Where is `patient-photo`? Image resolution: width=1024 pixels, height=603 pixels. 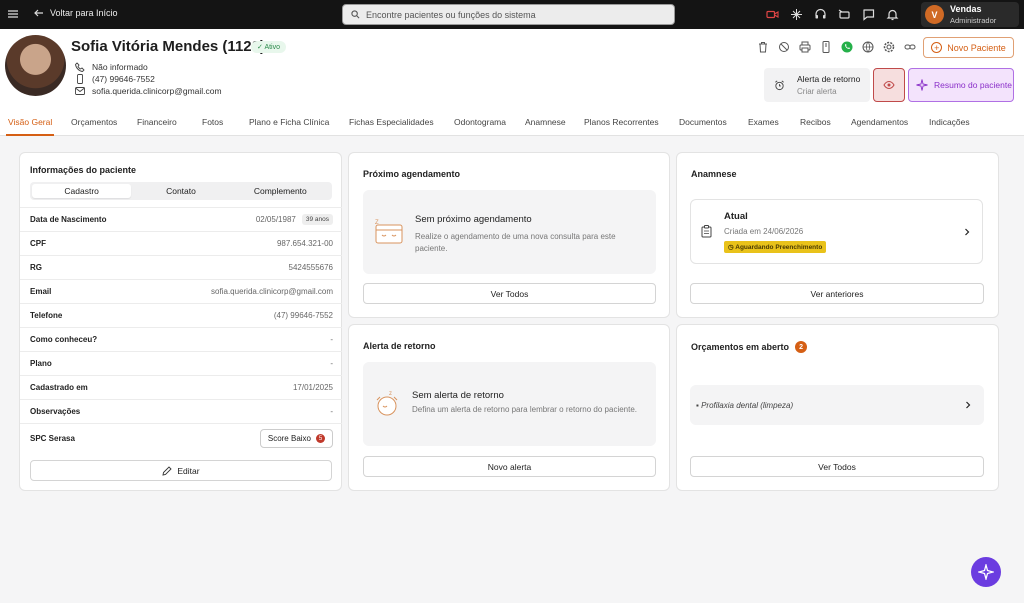
patient-photo is located at coordinates (35, 65).